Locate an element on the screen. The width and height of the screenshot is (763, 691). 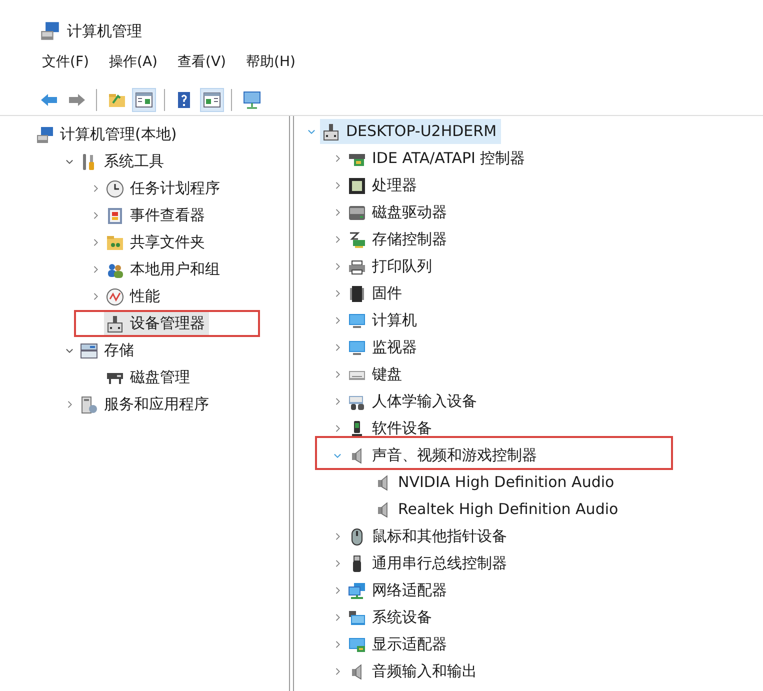
window-title: 计算机管理 is located at coordinates (104, 31).